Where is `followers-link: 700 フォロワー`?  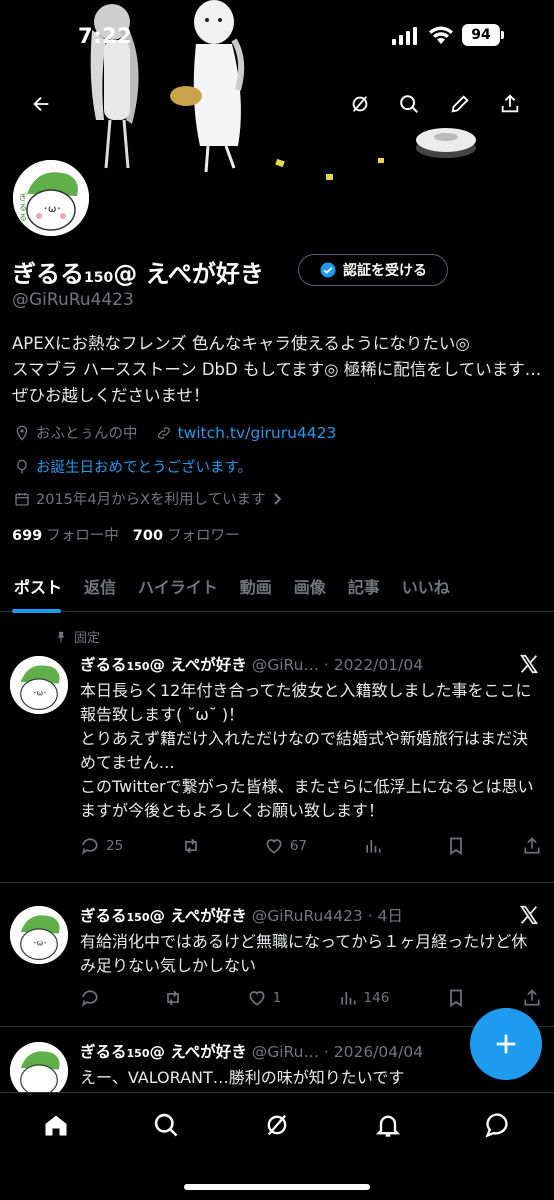 followers-link: 700 フォロワー is located at coordinates (186, 534).